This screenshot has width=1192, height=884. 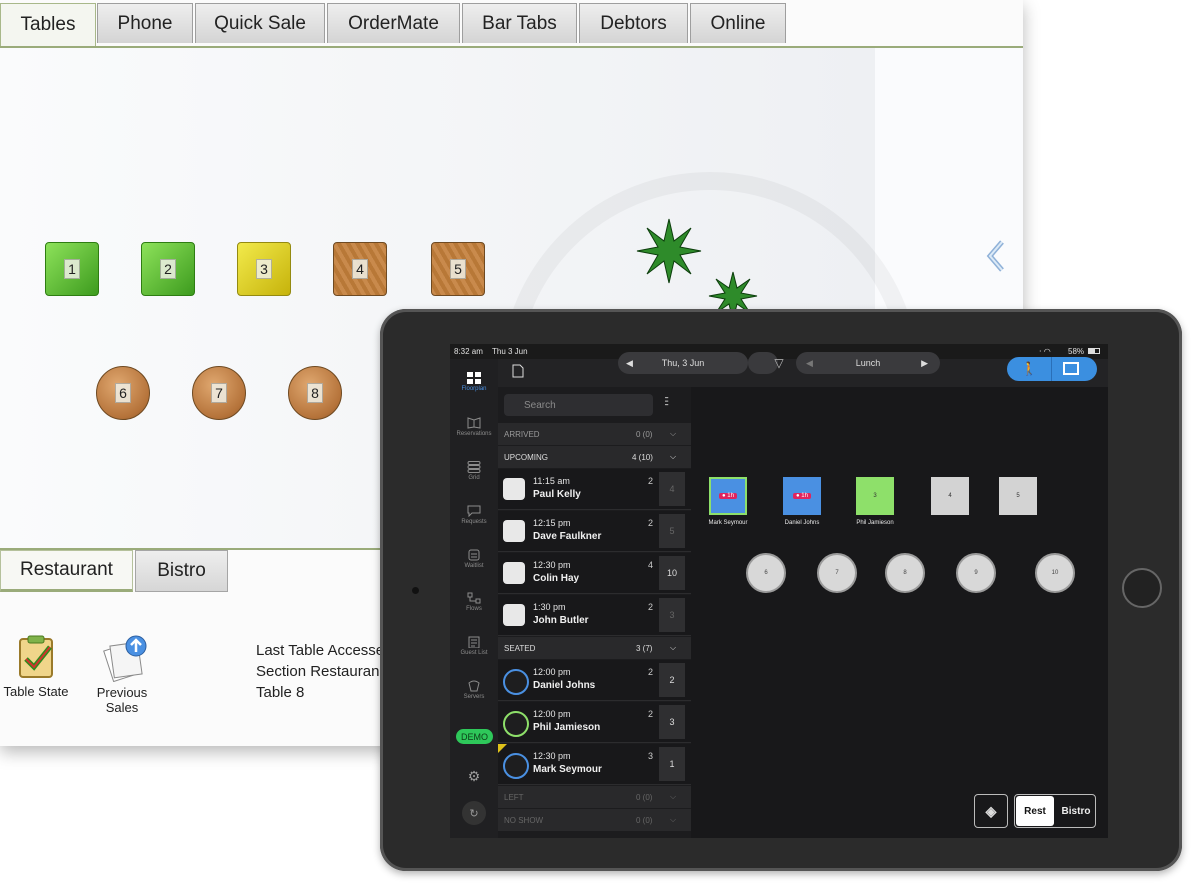 What do you see at coordinates (474, 515) in the screenshot?
I see `nav-requests: Requests` at bounding box center [474, 515].